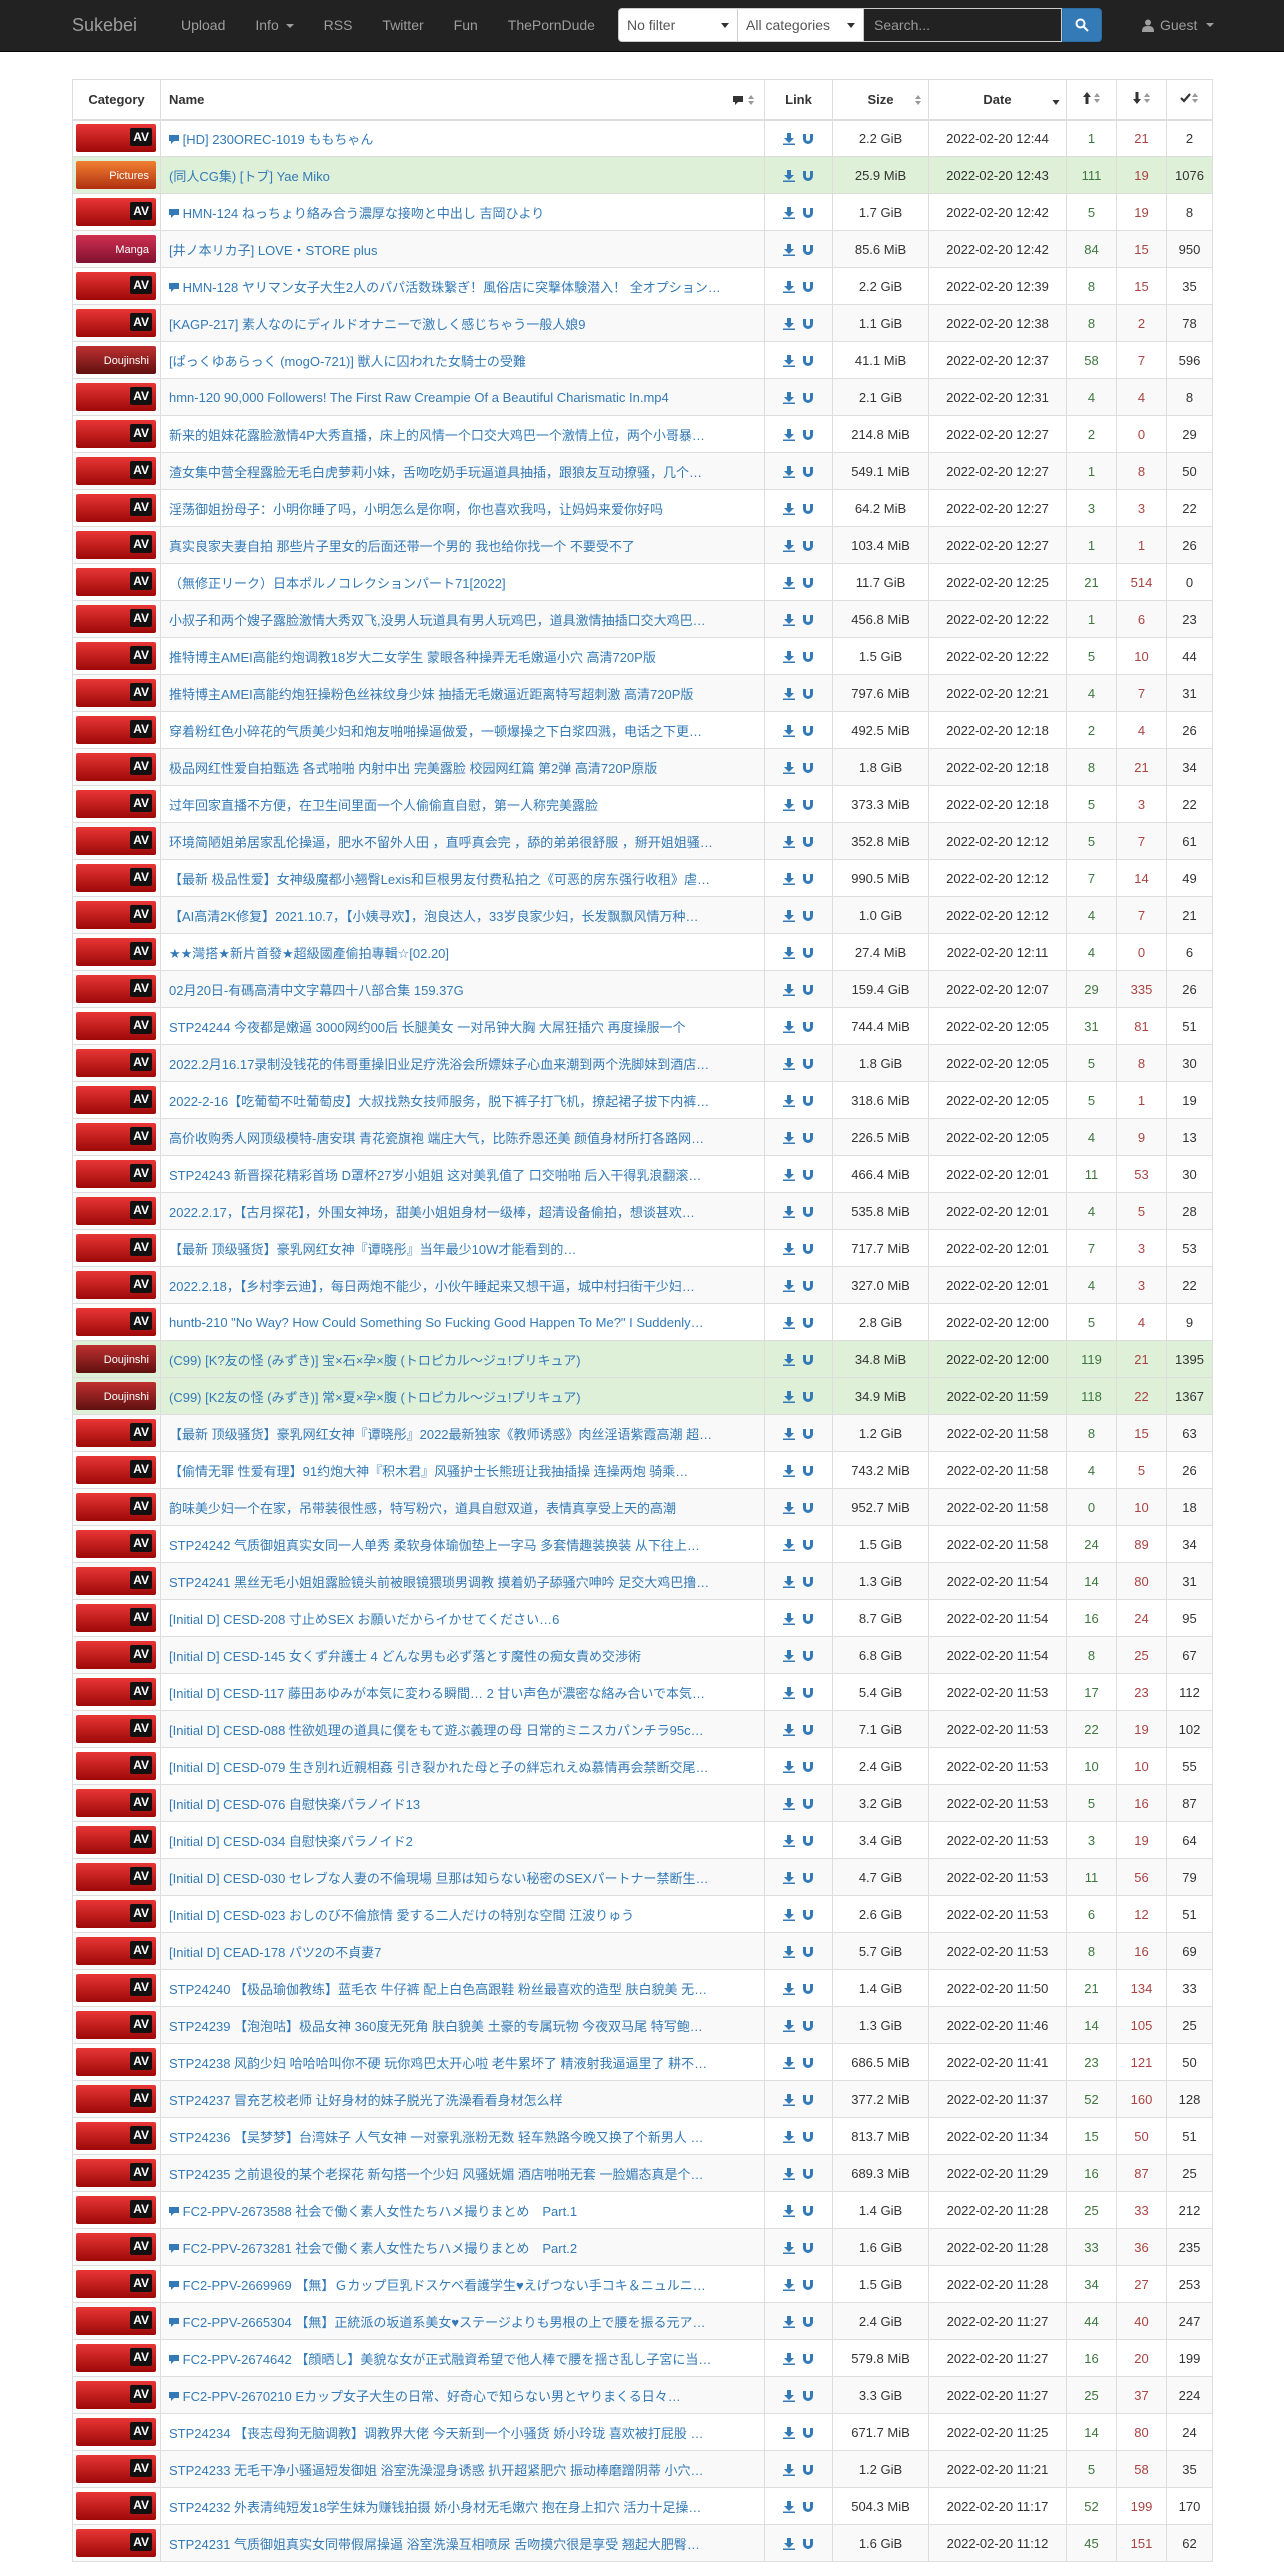 This screenshot has height=2568, width=1284. I want to click on header-category: Category, so click(116, 100).